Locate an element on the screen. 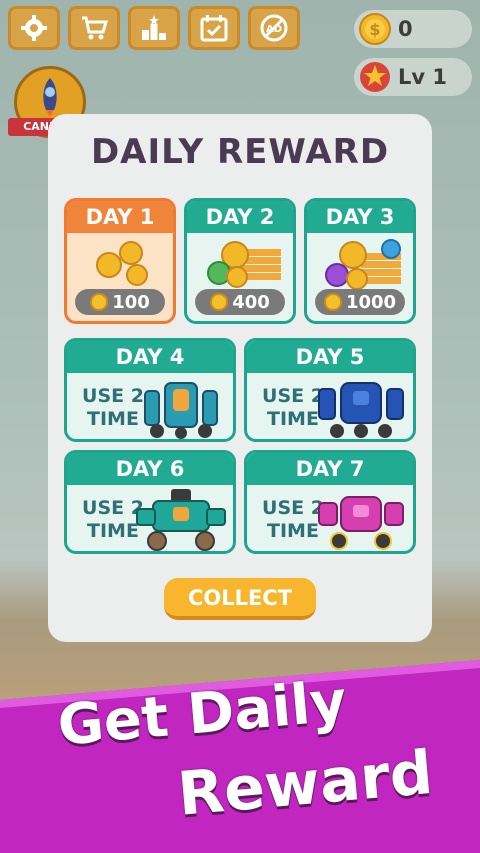  day-label: DAY 6 is located at coordinates (150, 469).